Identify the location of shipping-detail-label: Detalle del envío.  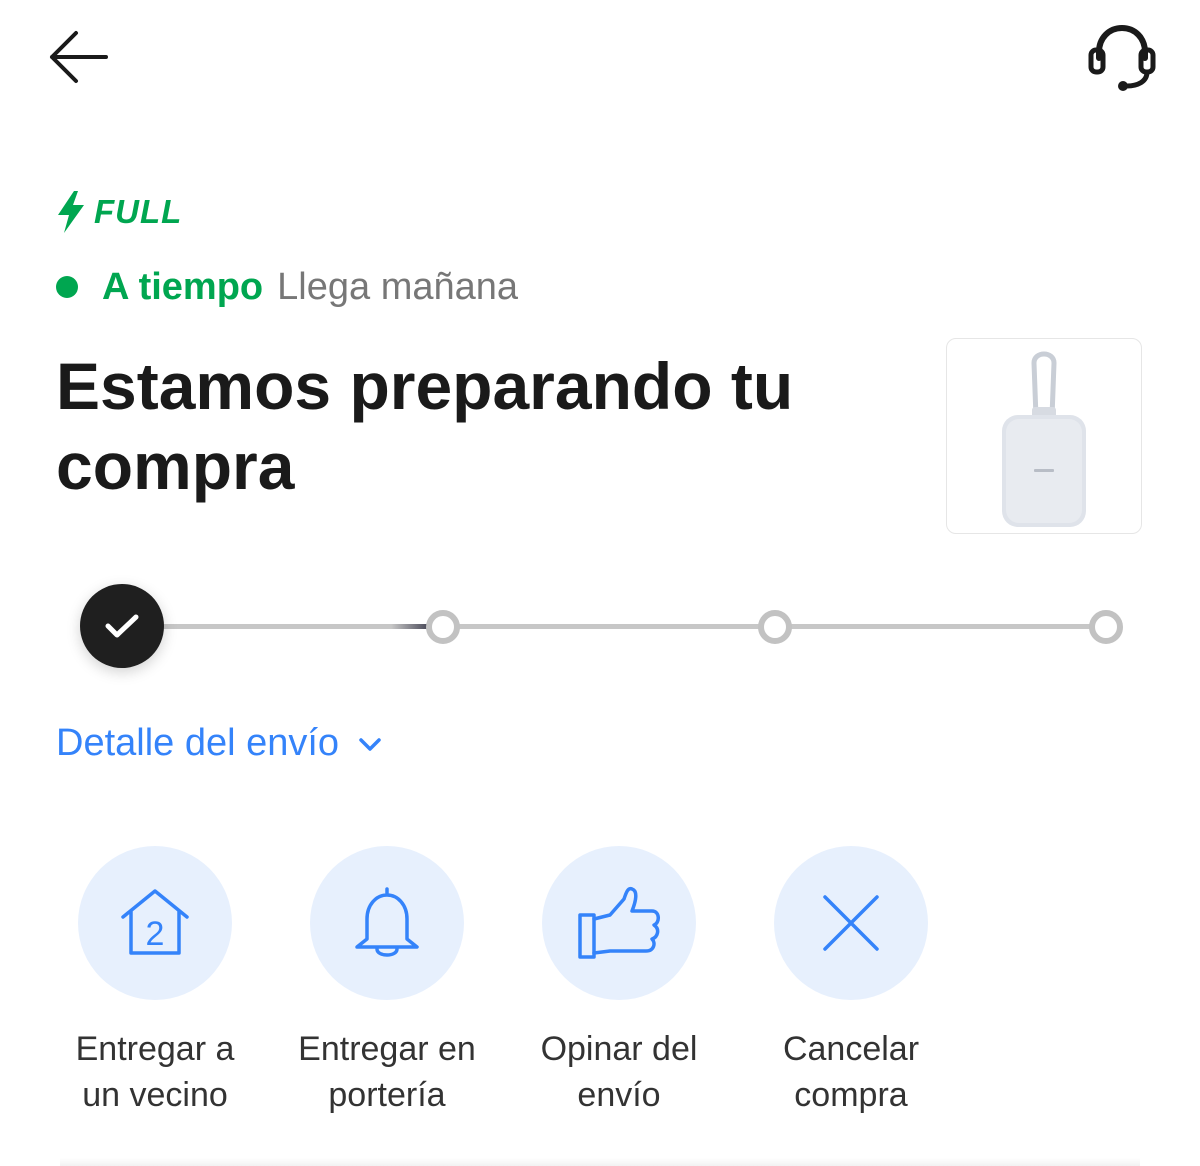
(198, 743).